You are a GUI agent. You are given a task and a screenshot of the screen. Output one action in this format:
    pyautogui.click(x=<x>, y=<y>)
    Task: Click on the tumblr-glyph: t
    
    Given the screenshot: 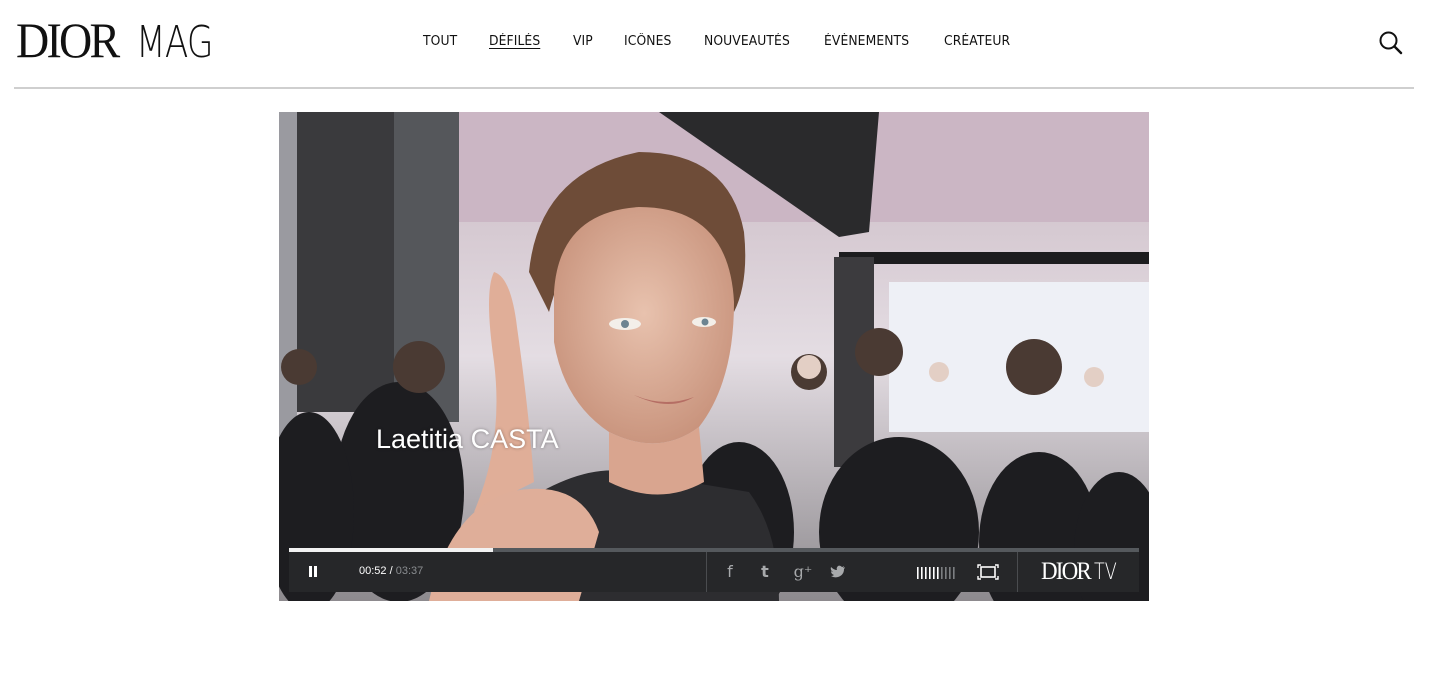 What is the action you would take?
    pyautogui.click(x=765, y=571)
    